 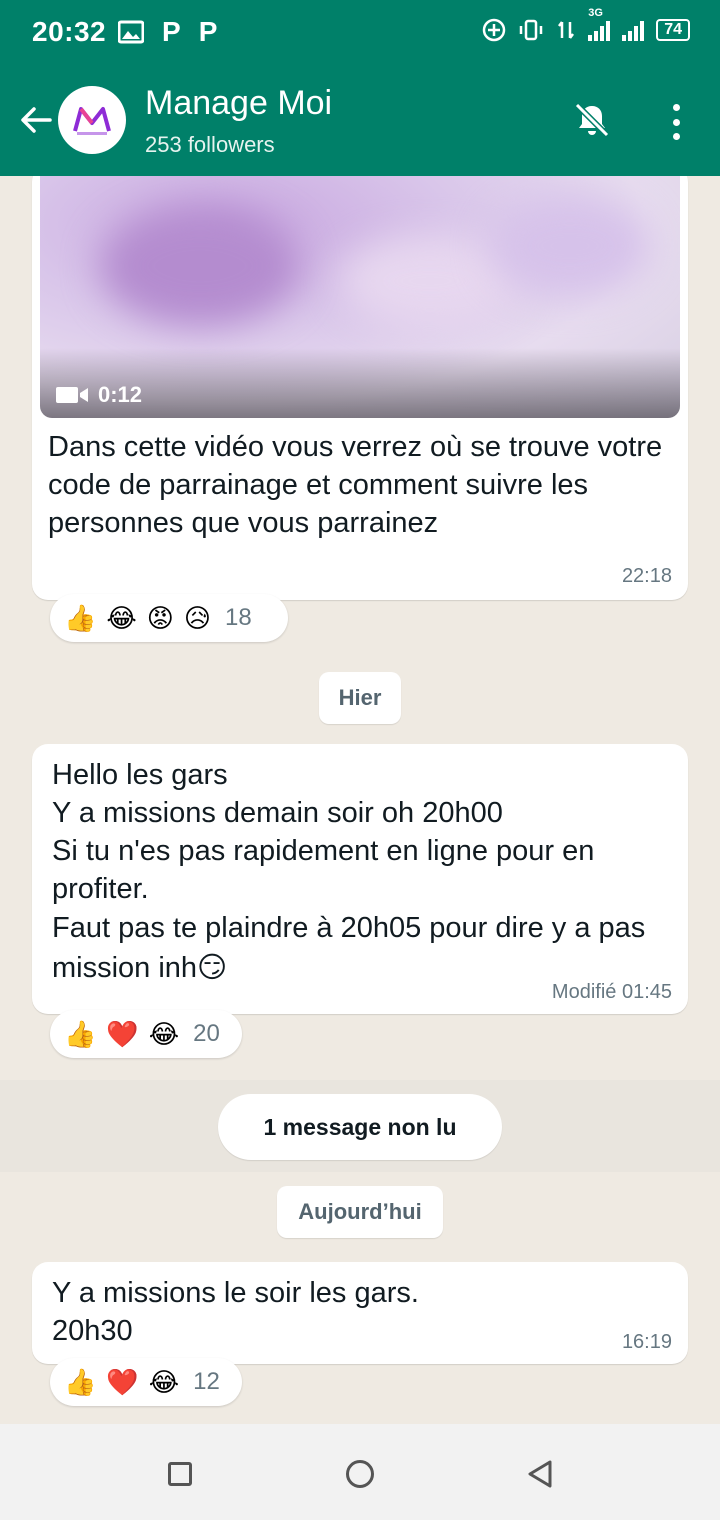 I want to click on reaction-count: 20, so click(x=206, y=1033).